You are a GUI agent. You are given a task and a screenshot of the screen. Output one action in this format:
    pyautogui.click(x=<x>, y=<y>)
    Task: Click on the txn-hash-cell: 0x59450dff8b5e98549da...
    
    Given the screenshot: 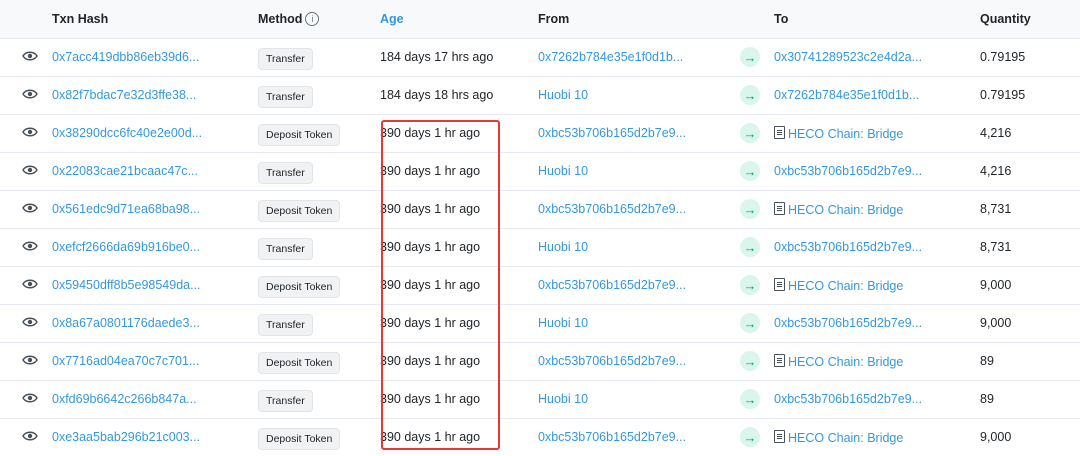 What is the action you would take?
    pyautogui.click(x=155, y=285)
    